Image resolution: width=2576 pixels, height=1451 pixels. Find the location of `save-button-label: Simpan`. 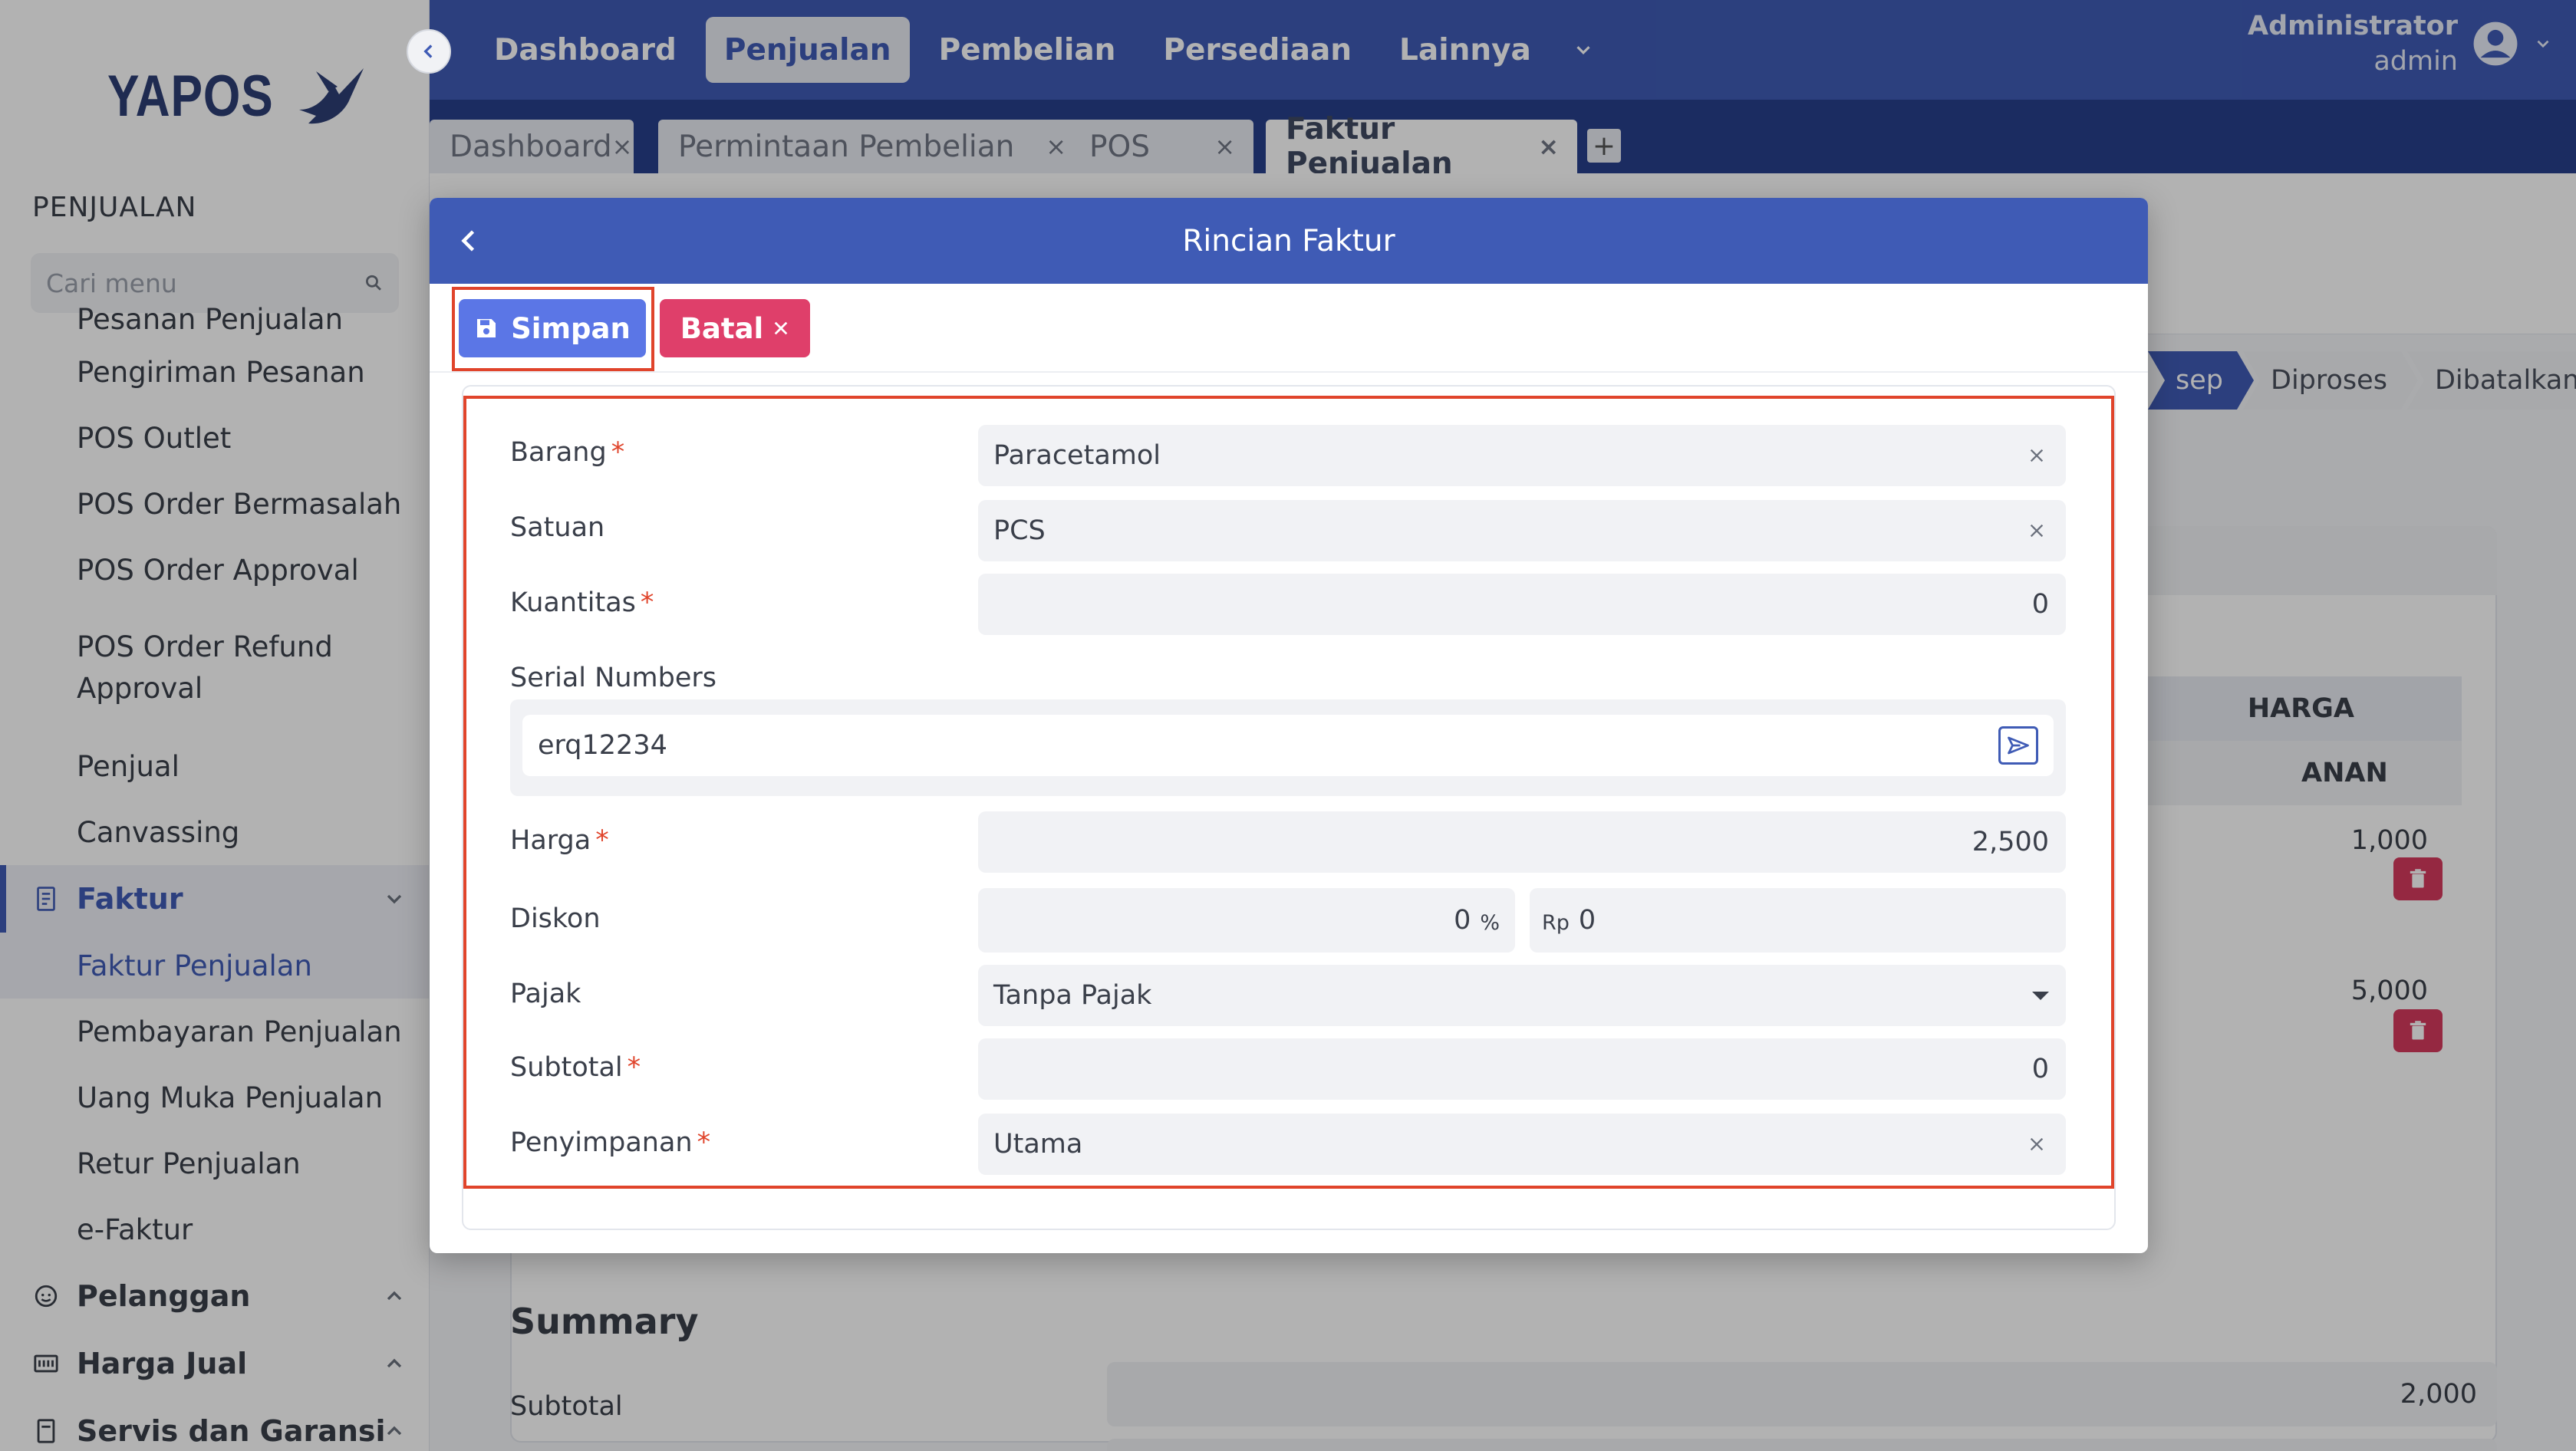

save-button-label: Simpan is located at coordinates (571, 328).